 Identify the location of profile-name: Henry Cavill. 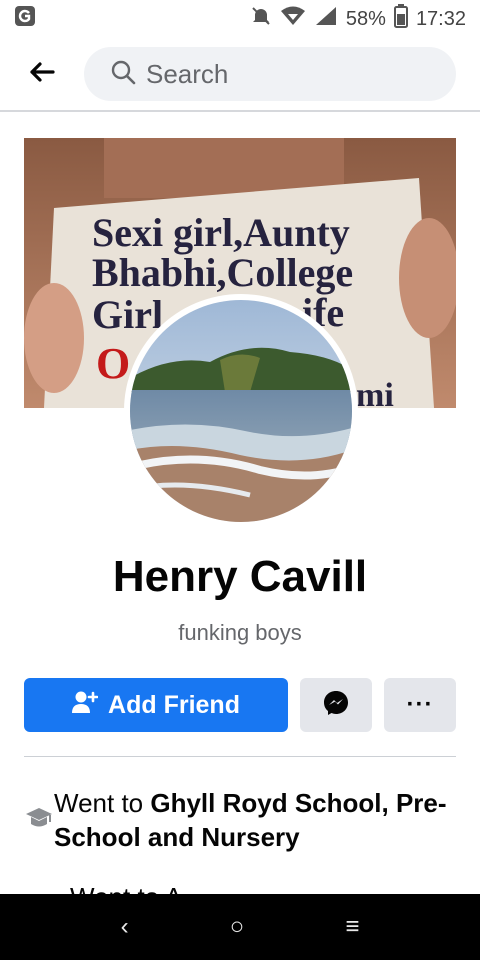
(240, 576).